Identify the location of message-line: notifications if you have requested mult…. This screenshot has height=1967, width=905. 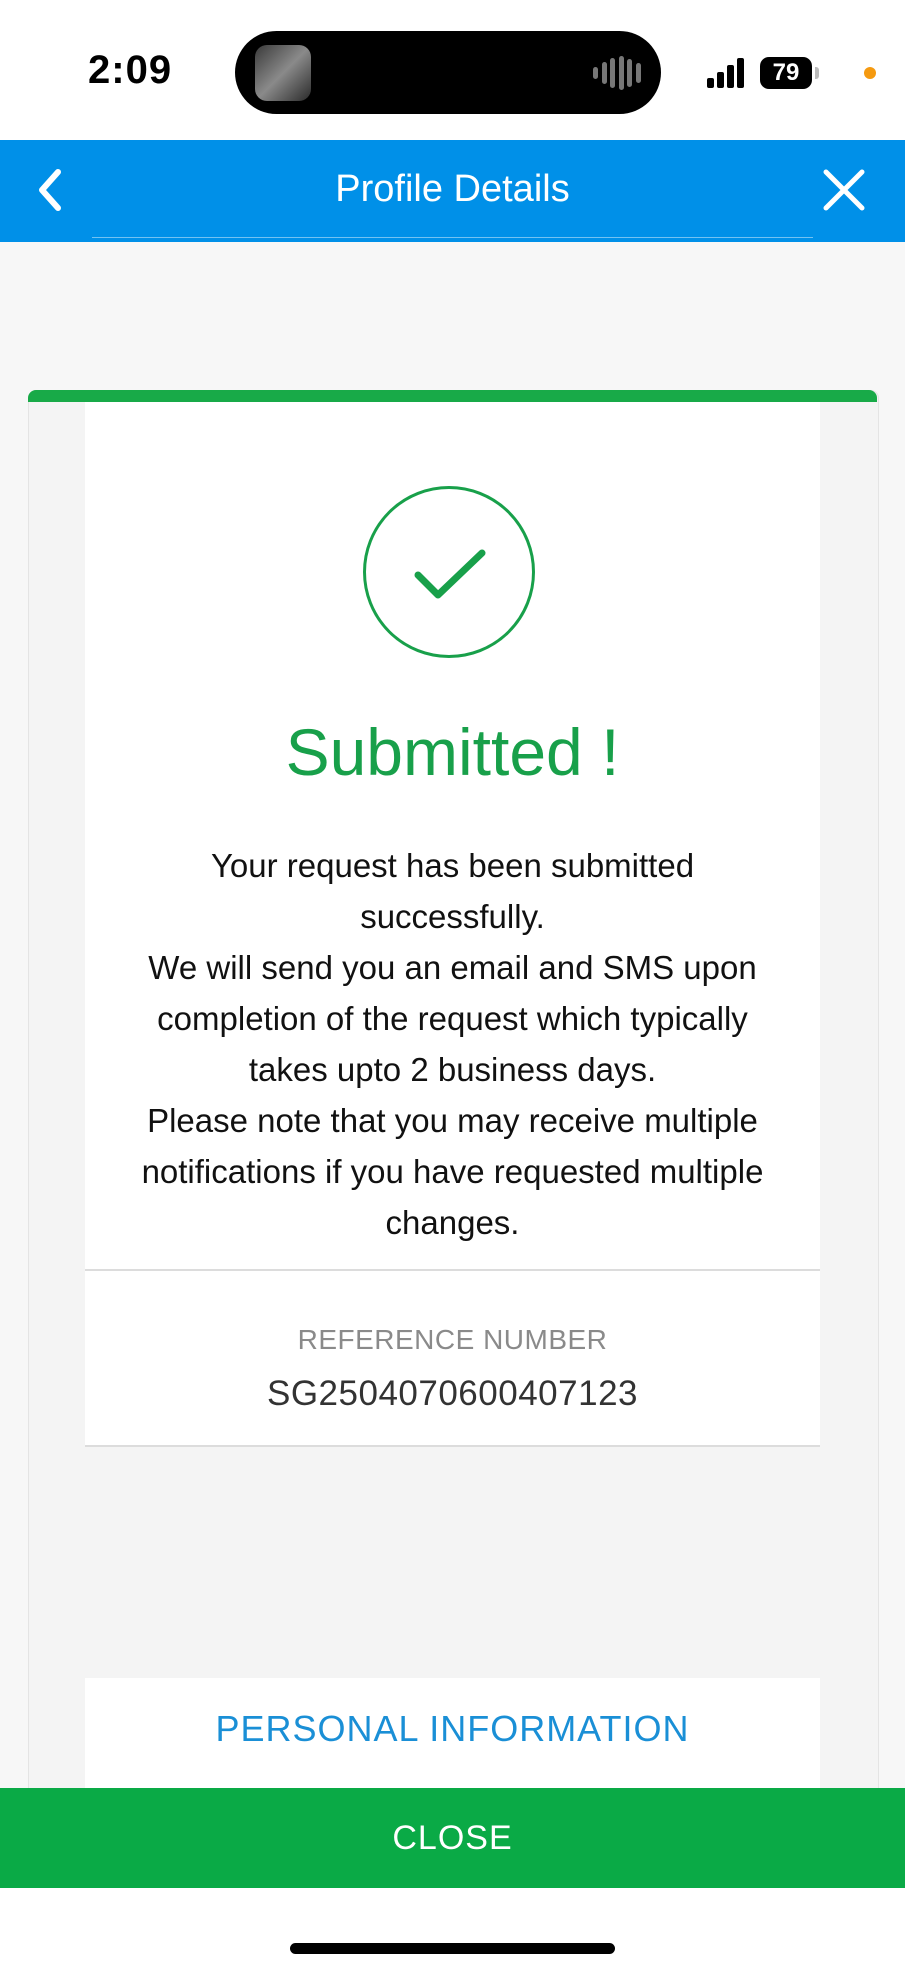
(452, 1171).